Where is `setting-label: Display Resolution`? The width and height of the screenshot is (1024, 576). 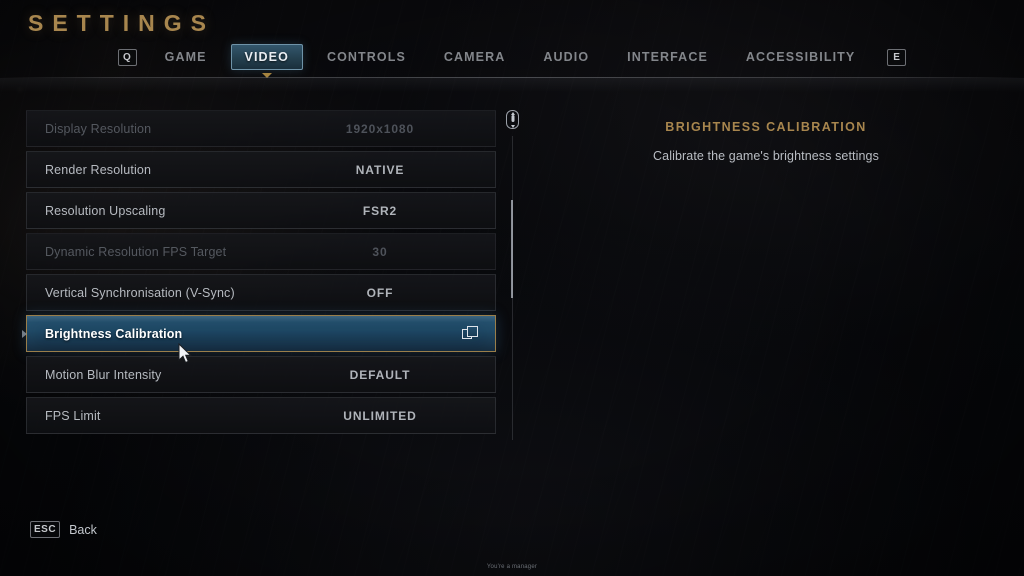 setting-label: Display Resolution is located at coordinates (98, 128).